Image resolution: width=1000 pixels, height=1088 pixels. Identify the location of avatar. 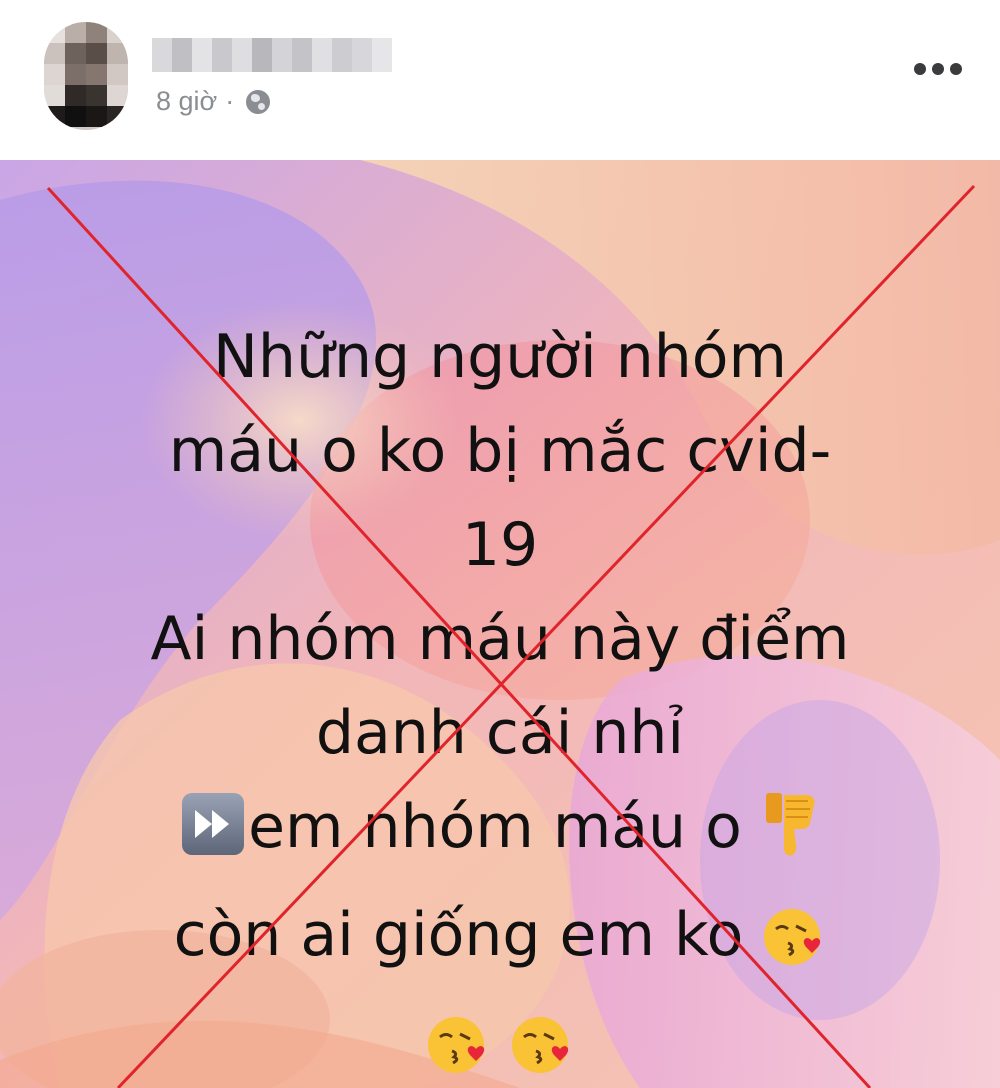
(86, 76).